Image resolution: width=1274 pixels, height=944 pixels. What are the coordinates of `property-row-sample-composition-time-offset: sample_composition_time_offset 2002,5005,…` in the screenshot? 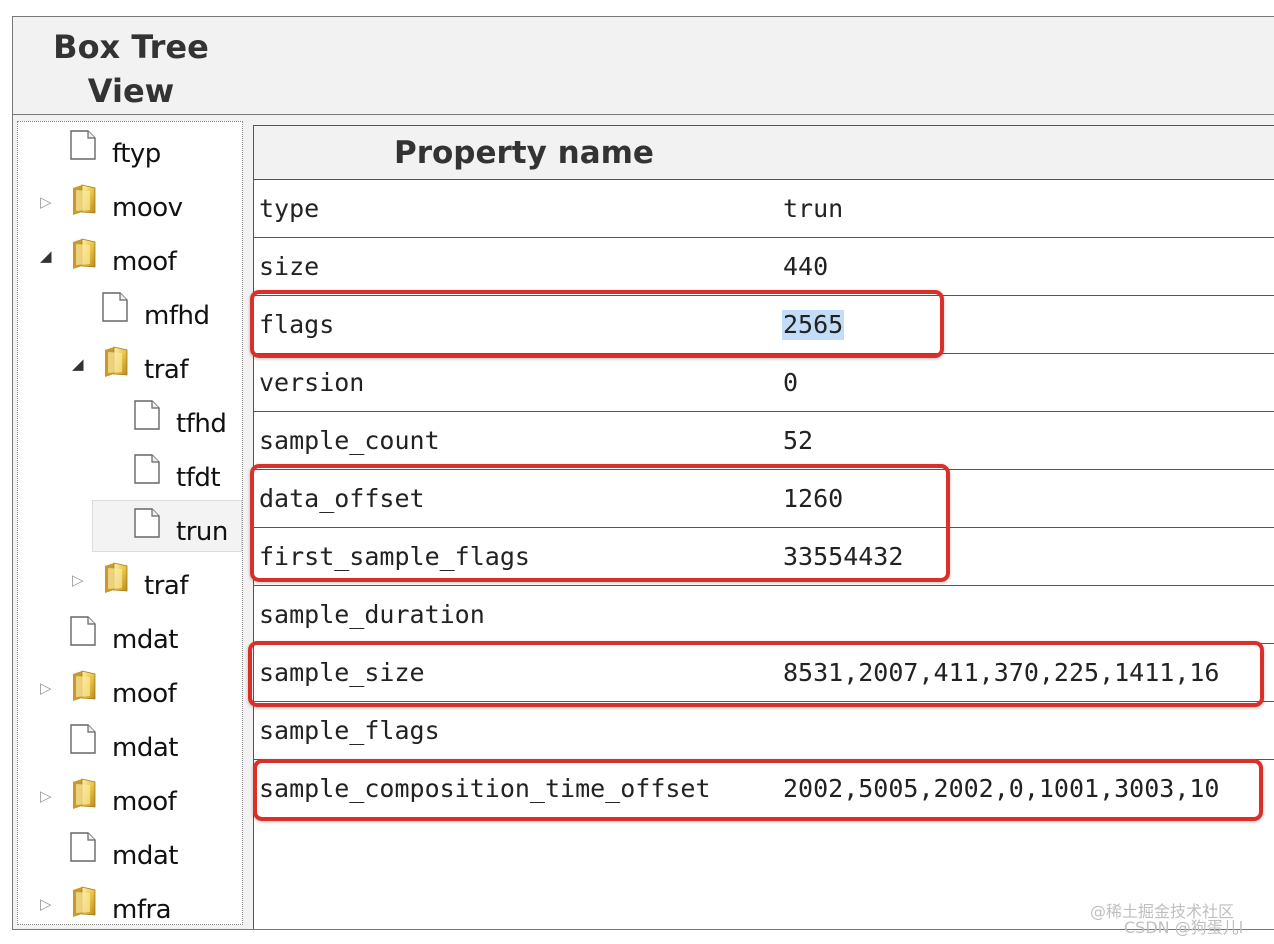 It's located at (764, 789).